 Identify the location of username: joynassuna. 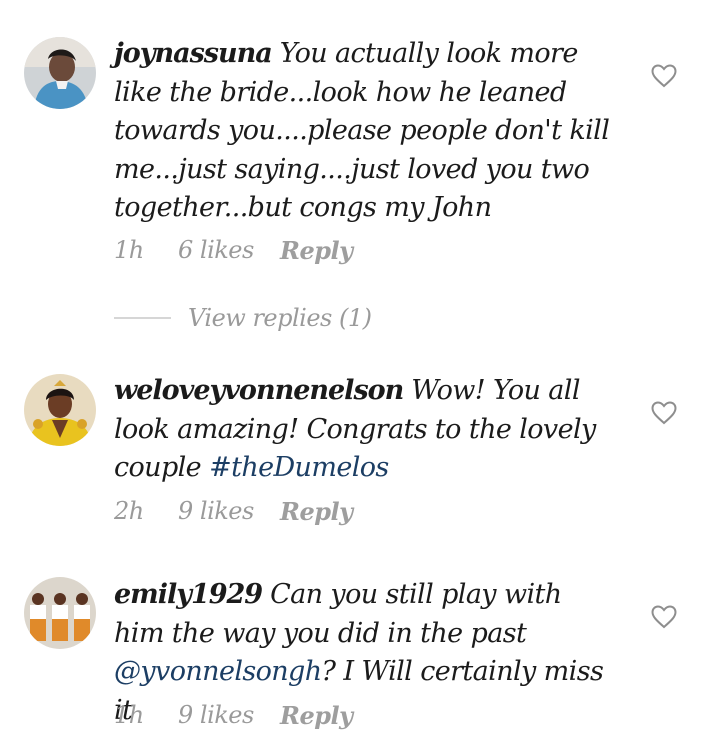
(193, 53).